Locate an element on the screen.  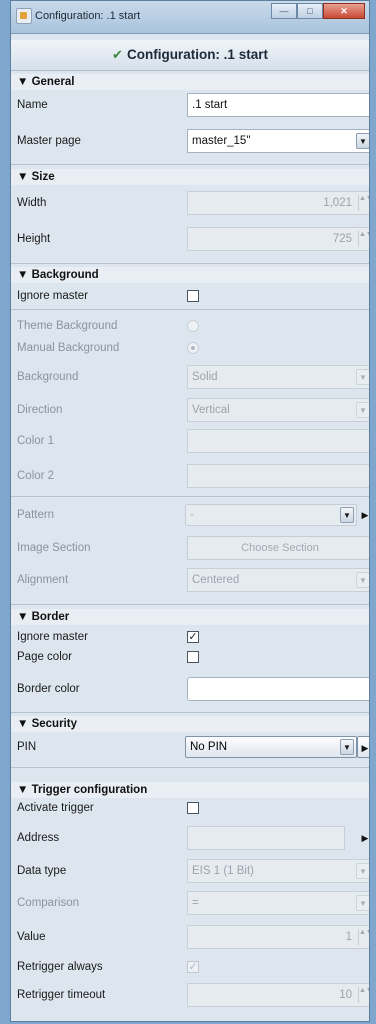
page-color-checkbox is located at coordinates (193, 657).